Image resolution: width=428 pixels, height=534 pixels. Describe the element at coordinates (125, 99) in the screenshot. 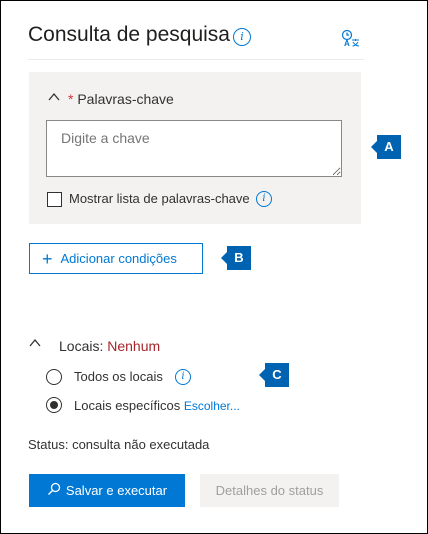

I see `keywords-label-text: Palavras-chave` at that location.